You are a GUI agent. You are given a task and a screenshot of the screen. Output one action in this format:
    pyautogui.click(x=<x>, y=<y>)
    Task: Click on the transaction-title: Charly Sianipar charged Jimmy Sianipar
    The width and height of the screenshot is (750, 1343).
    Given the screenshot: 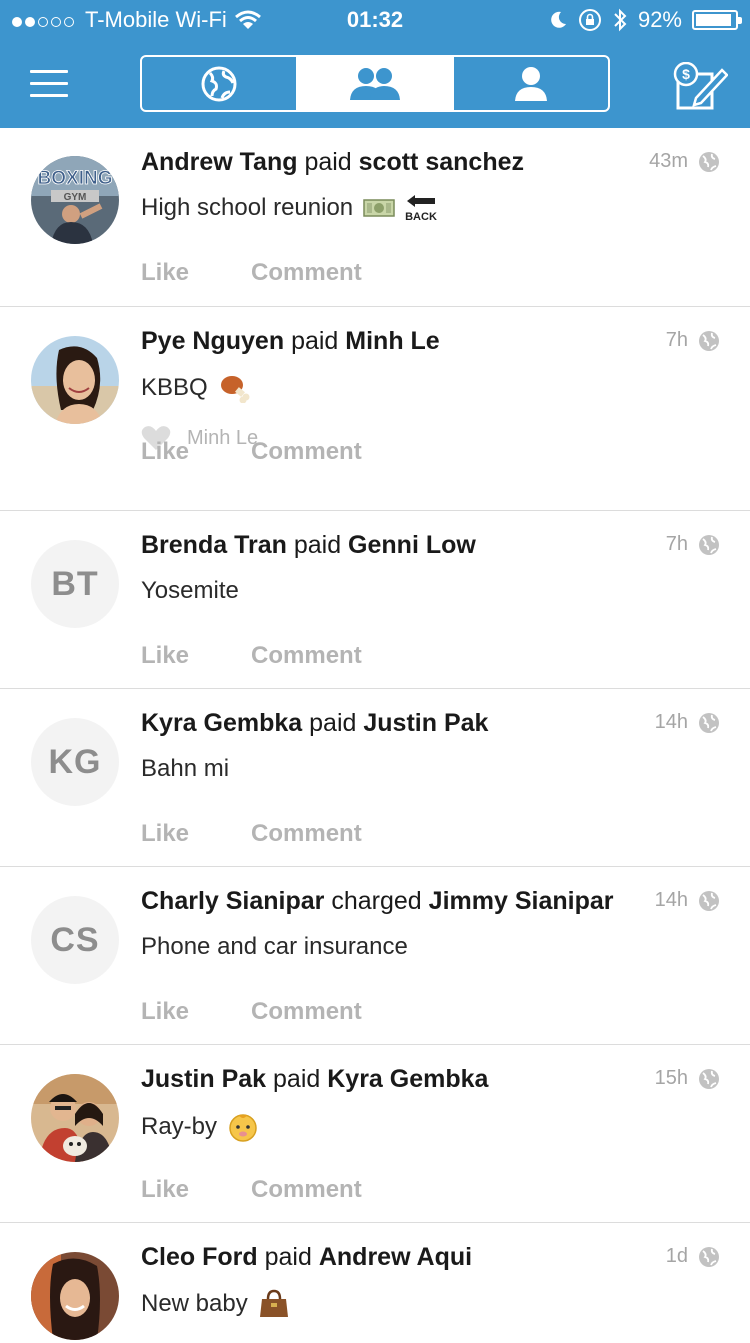 What is the action you would take?
    pyautogui.click(x=377, y=901)
    